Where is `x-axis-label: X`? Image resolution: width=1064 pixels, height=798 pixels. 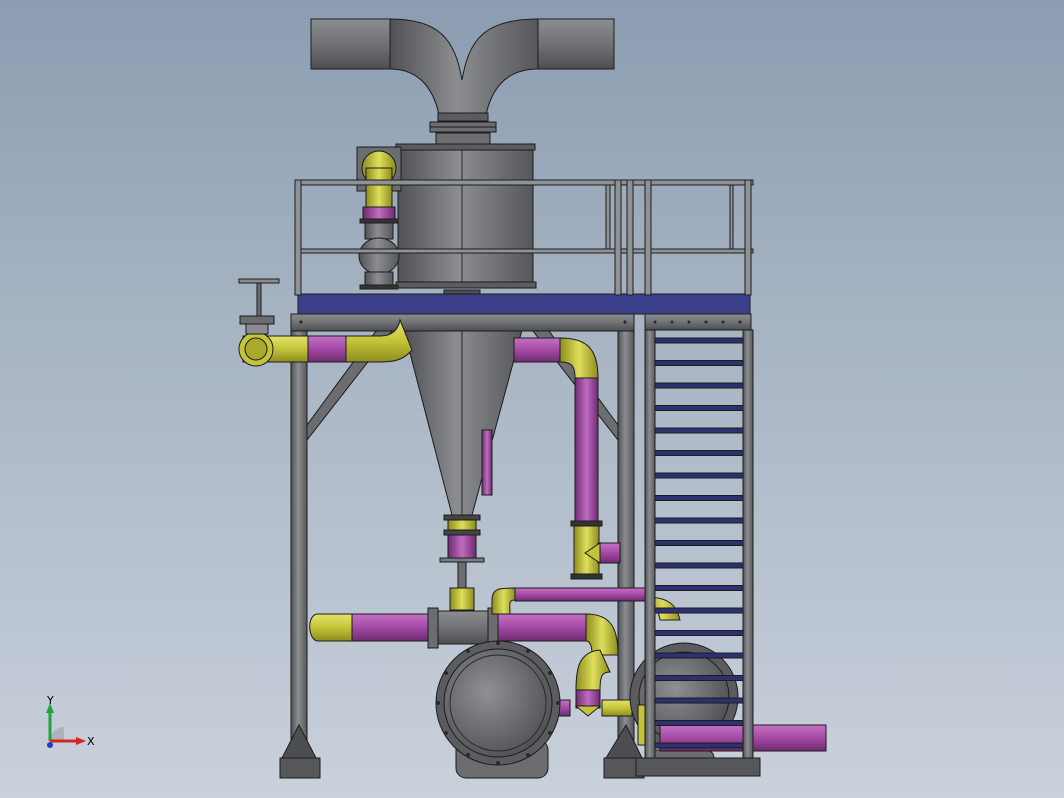
x-axis-label: X is located at coordinates (91, 741).